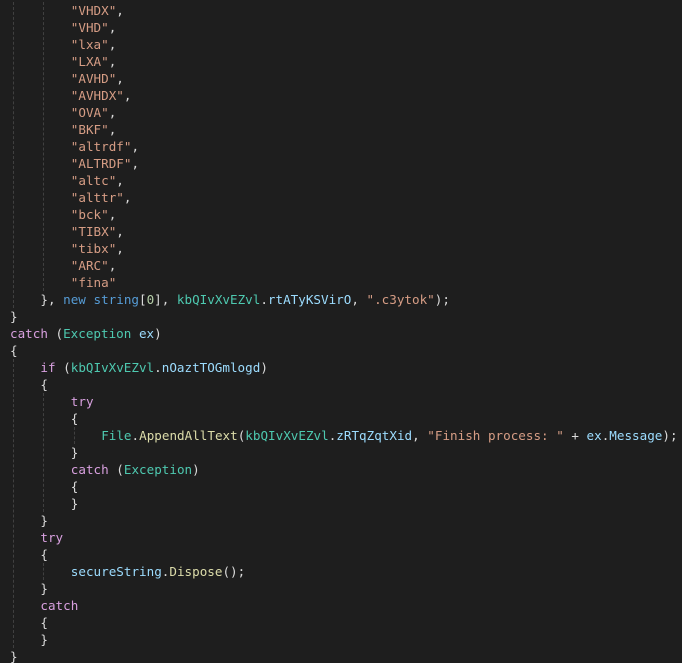 This screenshot has width=682, height=663. What do you see at coordinates (344, 180) in the screenshot?
I see `code-line: "altc",` at bounding box center [344, 180].